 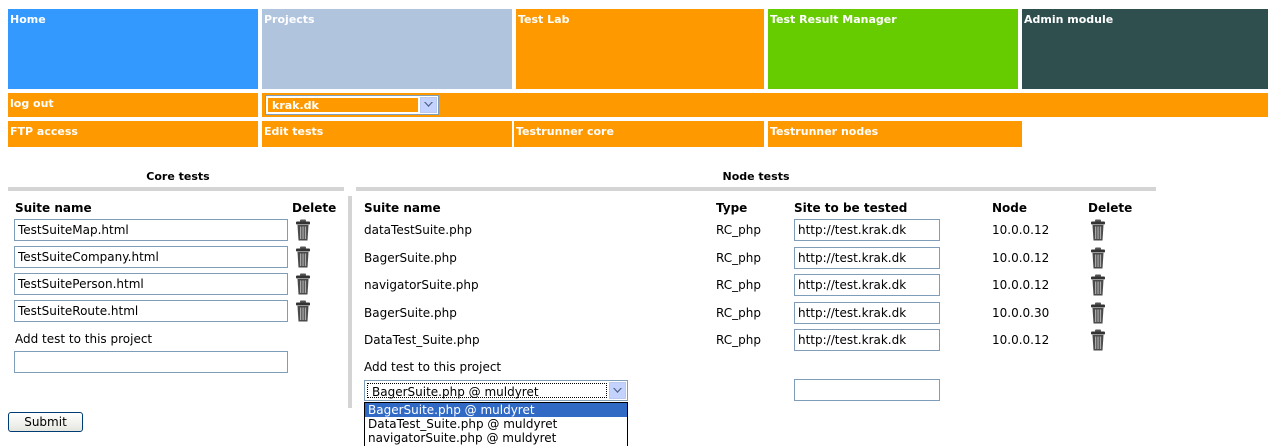 I want to click on subnav-testrunner-nodes: Testrunner nodes, so click(x=895, y=134).